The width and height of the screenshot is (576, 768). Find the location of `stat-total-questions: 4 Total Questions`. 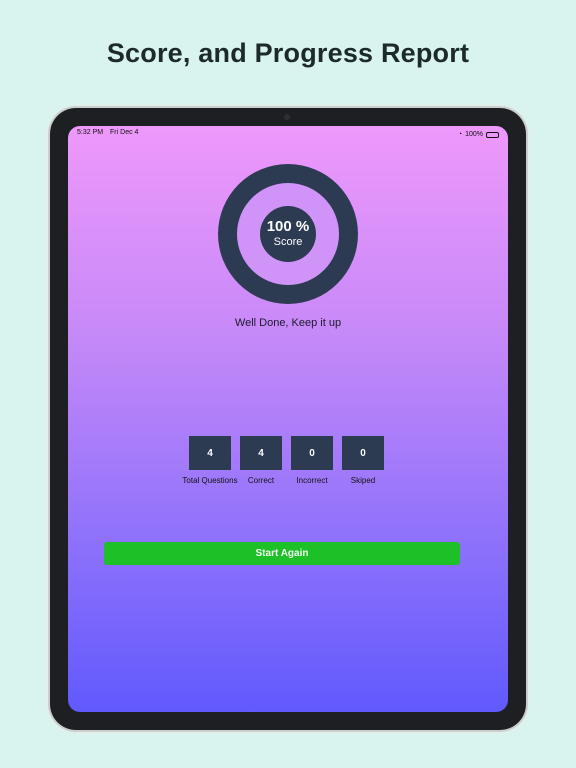

stat-total-questions: 4 Total Questions is located at coordinates (210, 460).